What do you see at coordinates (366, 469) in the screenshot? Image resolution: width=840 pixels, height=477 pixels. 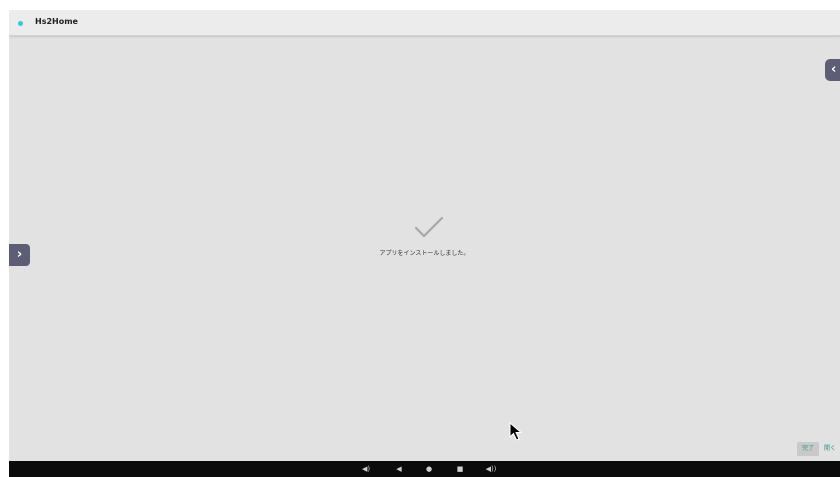 I see `volume-down-icon: ◀)` at bounding box center [366, 469].